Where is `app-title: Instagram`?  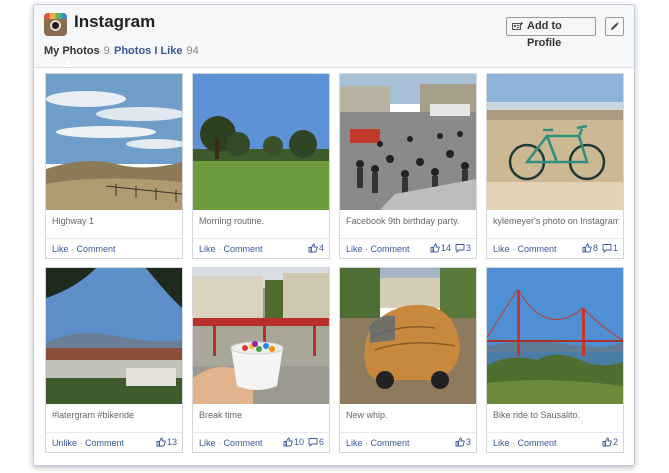
app-title: Instagram is located at coordinates (115, 21).